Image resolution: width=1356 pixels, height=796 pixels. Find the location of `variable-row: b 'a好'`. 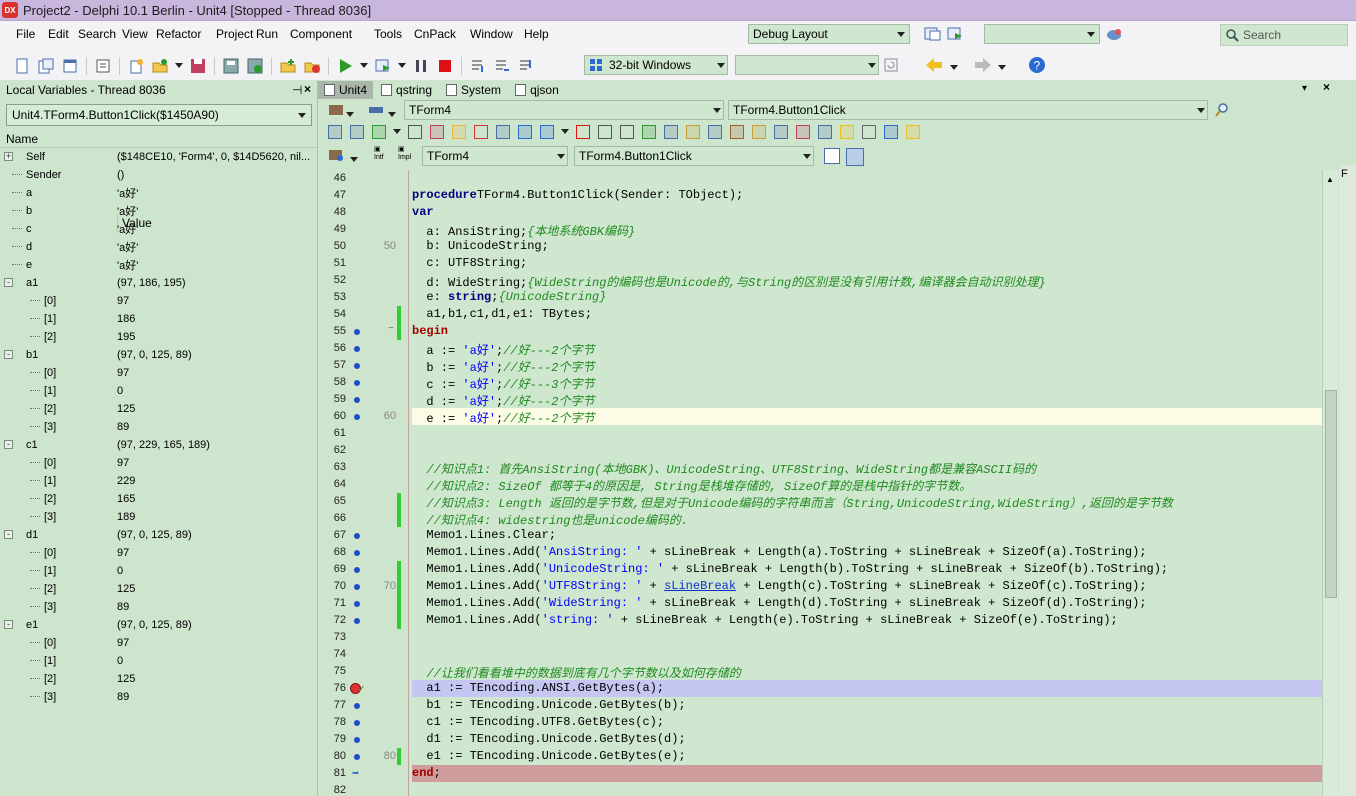

variable-row: b 'a好' is located at coordinates (158, 211).